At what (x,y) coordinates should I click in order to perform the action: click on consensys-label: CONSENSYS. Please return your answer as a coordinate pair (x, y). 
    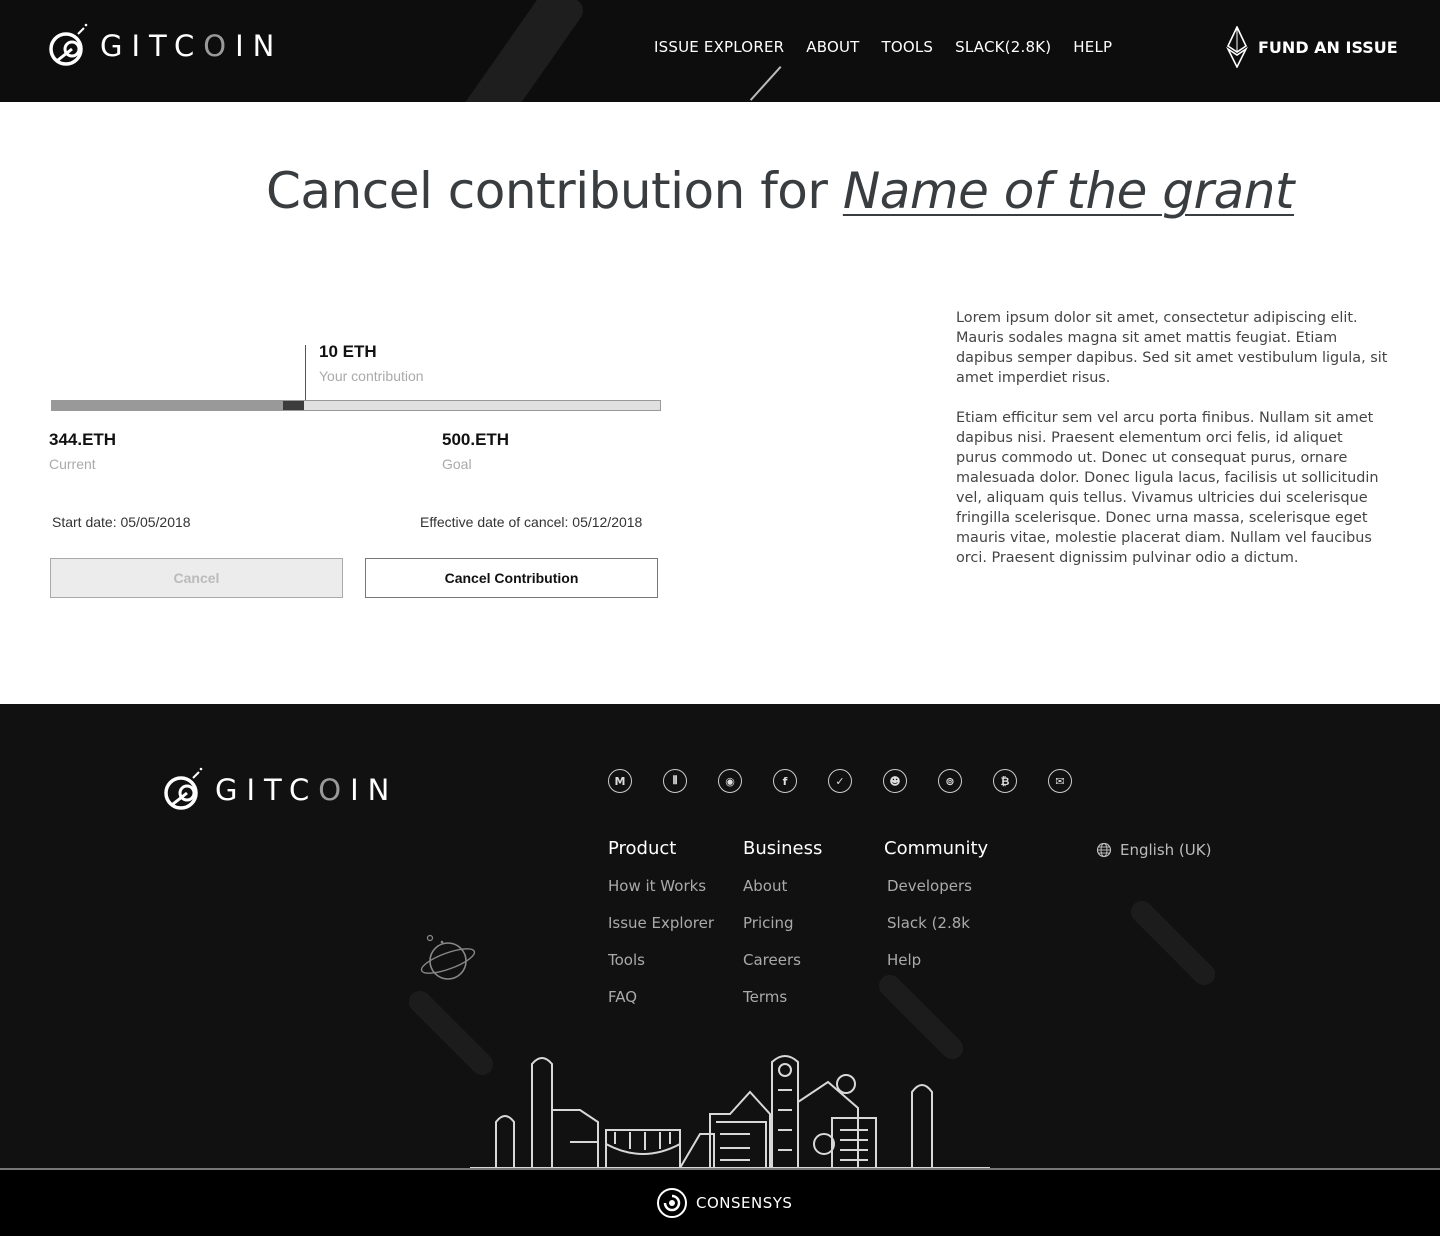
    Looking at the image, I should click on (744, 1203).